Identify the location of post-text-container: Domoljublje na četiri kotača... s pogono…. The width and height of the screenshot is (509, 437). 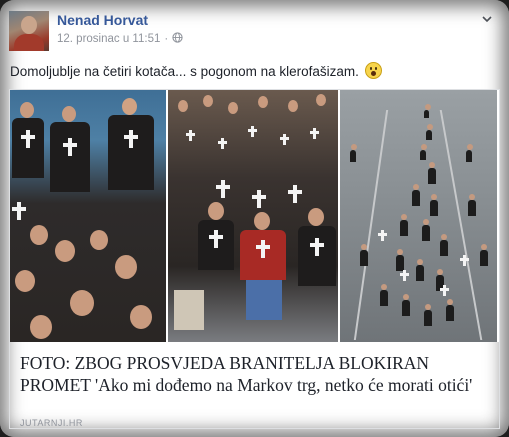
(196, 70).